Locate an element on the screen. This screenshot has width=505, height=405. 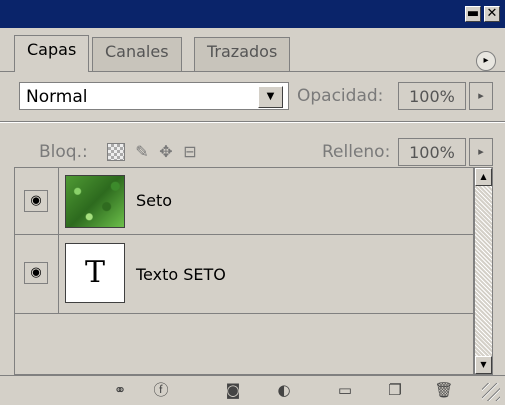
trash-icon: 🗑 is located at coordinates (444, 390).